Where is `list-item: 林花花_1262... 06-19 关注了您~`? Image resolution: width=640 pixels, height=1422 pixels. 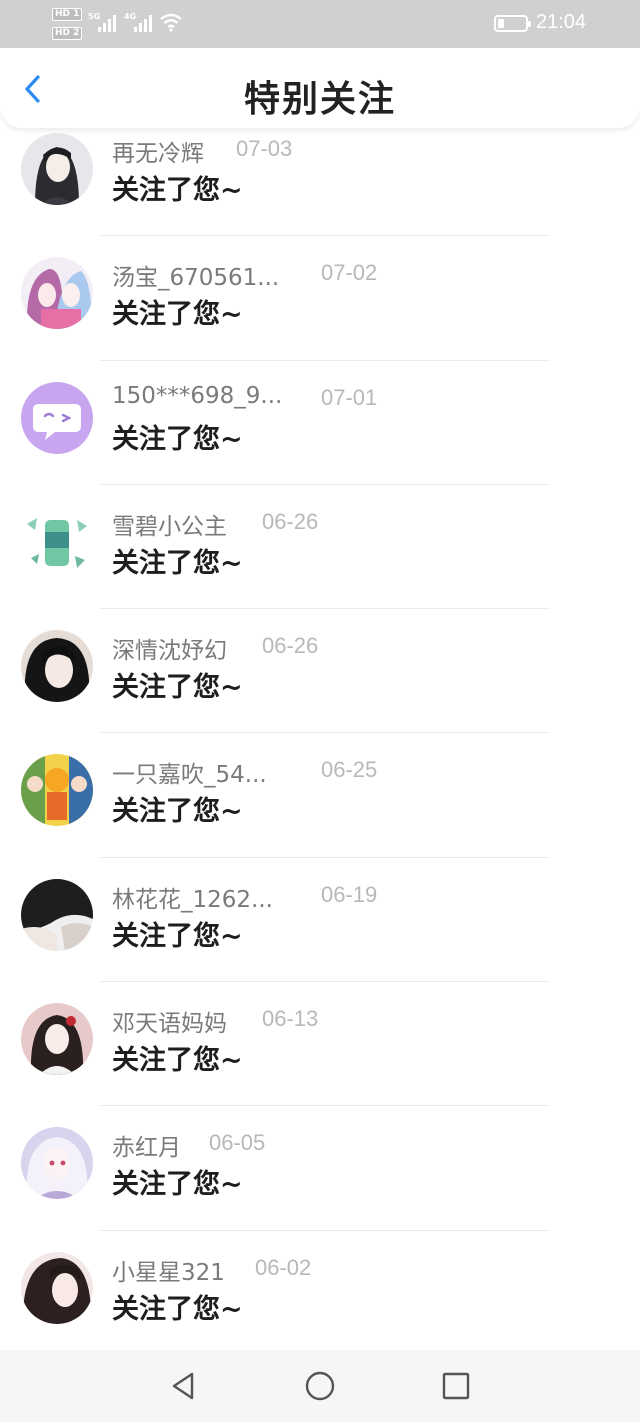 list-item: 林花花_1262... 06-19 关注了您~ is located at coordinates (320, 920).